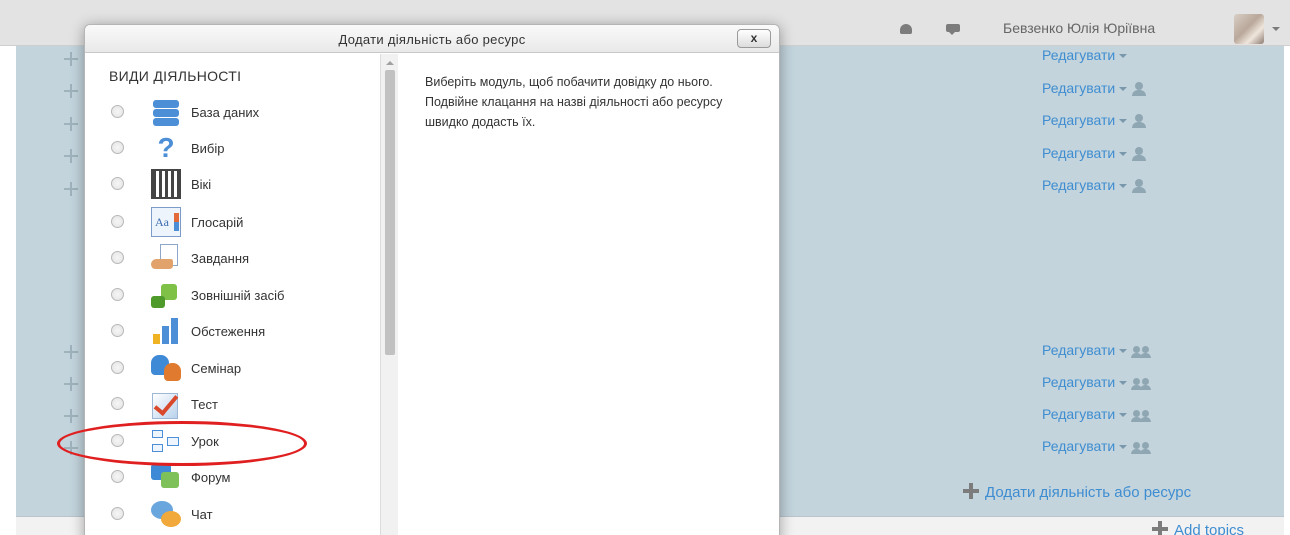 The height and width of the screenshot is (535, 1290). Describe the element at coordinates (953, 30) in the screenshot. I see `messages-icon` at that location.